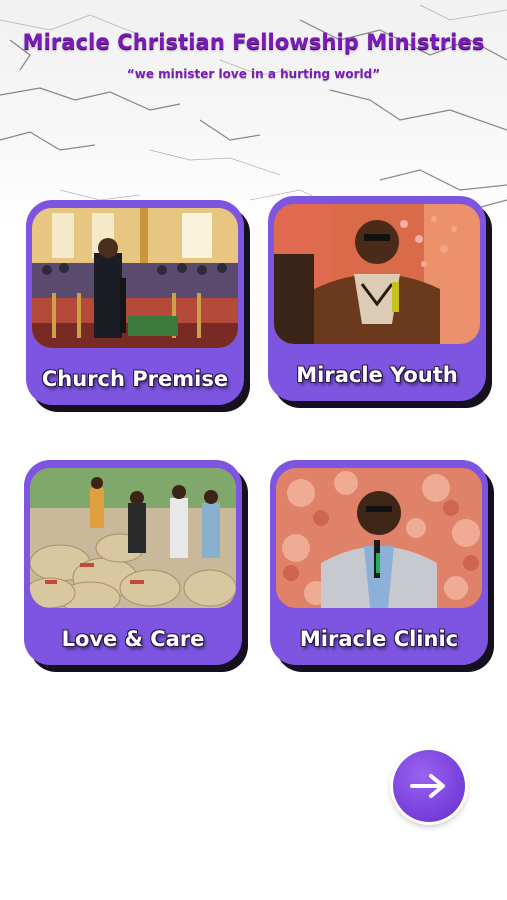 The width and height of the screenshot is (507, 900). I want to click on arrow-right-icon, so click(427, 786).